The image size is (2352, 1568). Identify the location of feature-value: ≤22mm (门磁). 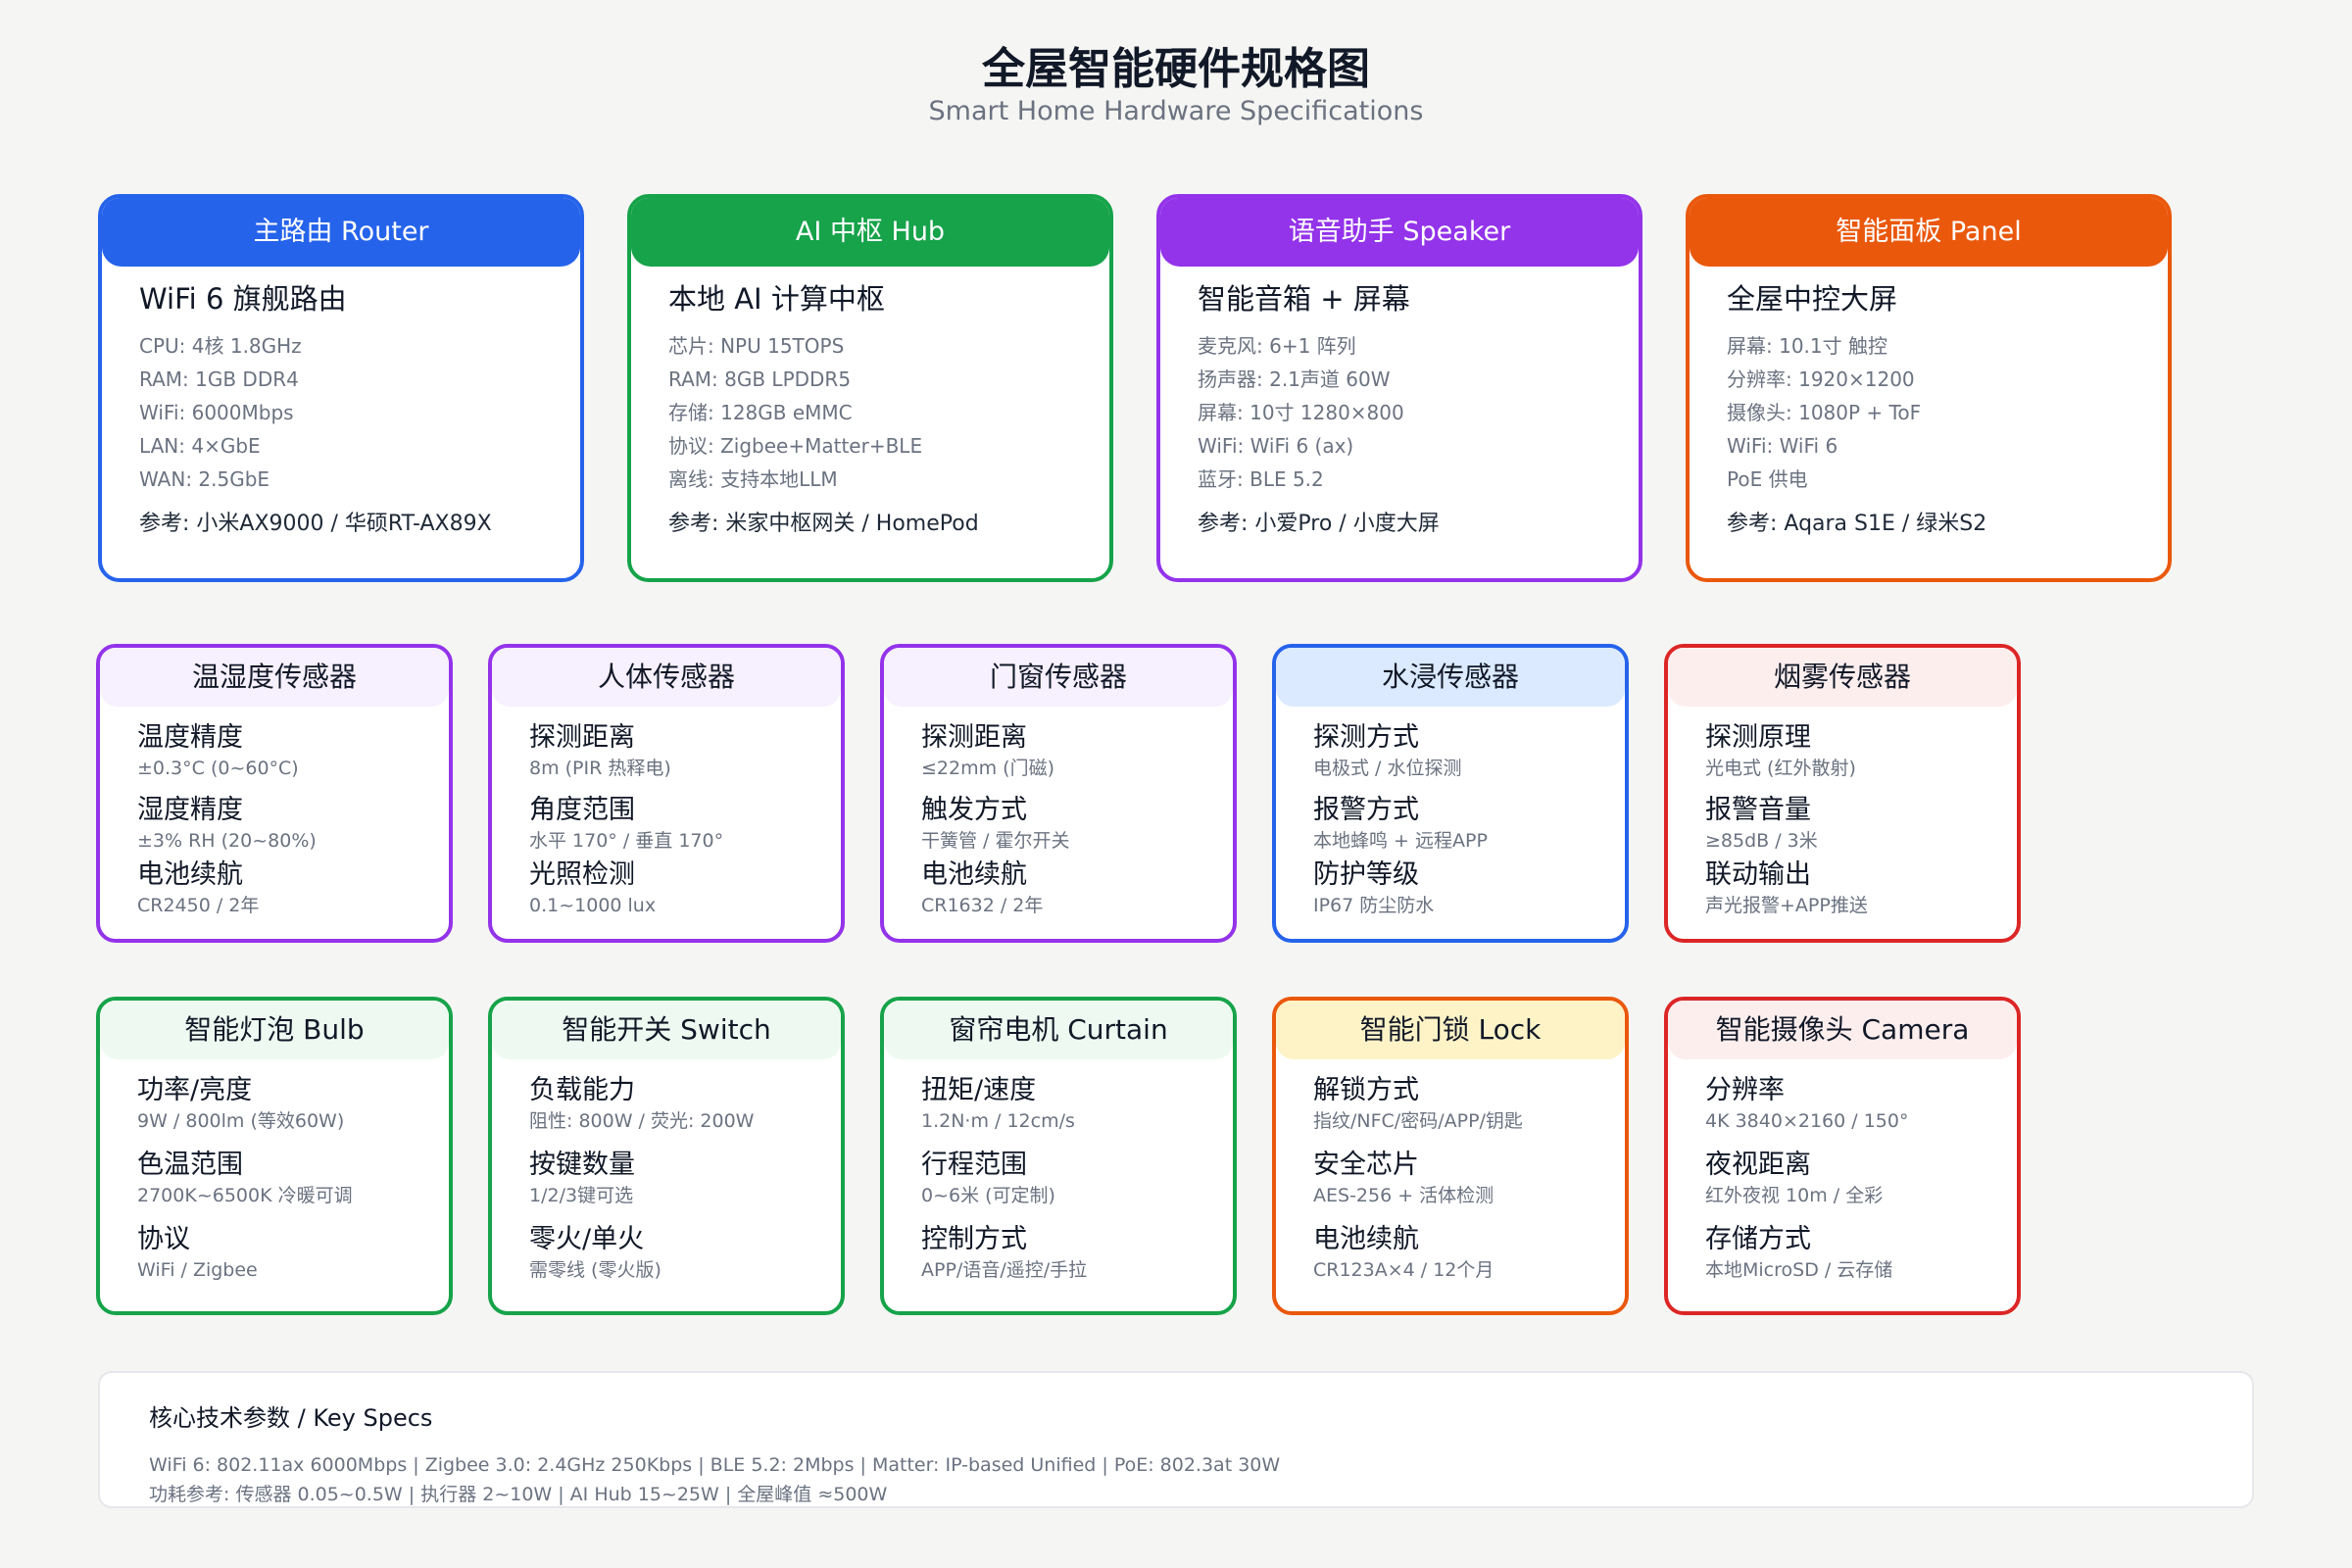
(988, 768).